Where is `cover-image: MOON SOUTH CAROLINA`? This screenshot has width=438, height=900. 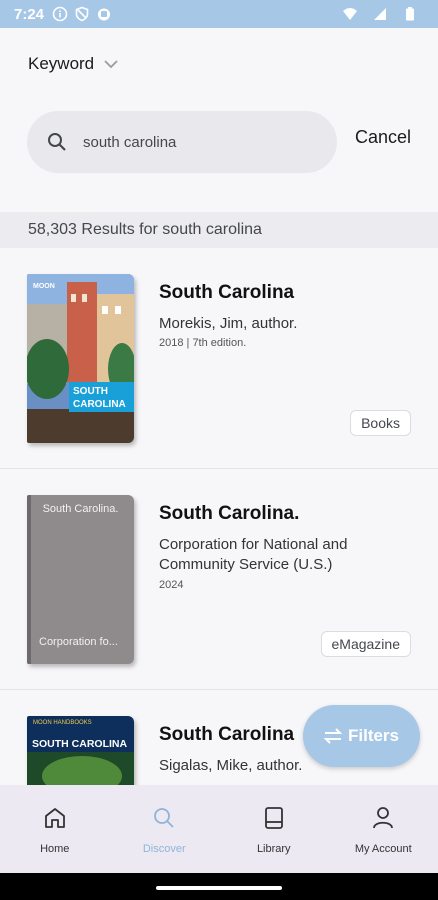 cover-image: MOON SOUTH CAROLINA is located at coordinates (80, 358).